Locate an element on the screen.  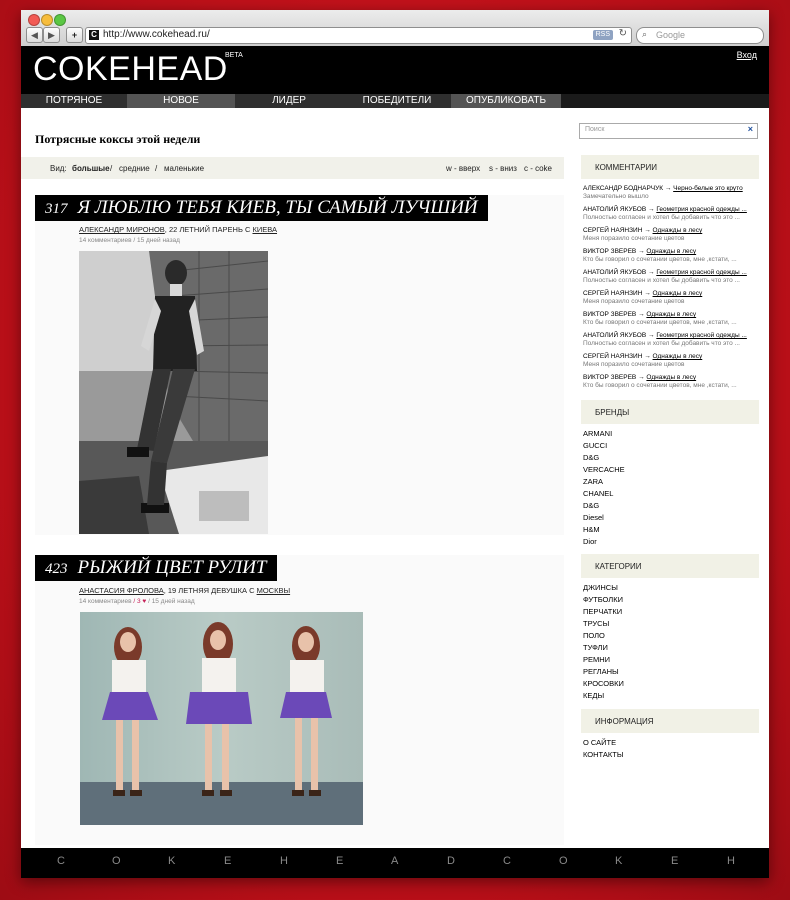
category-link: КРОСОВКИ is located at coordinates (603, 685).